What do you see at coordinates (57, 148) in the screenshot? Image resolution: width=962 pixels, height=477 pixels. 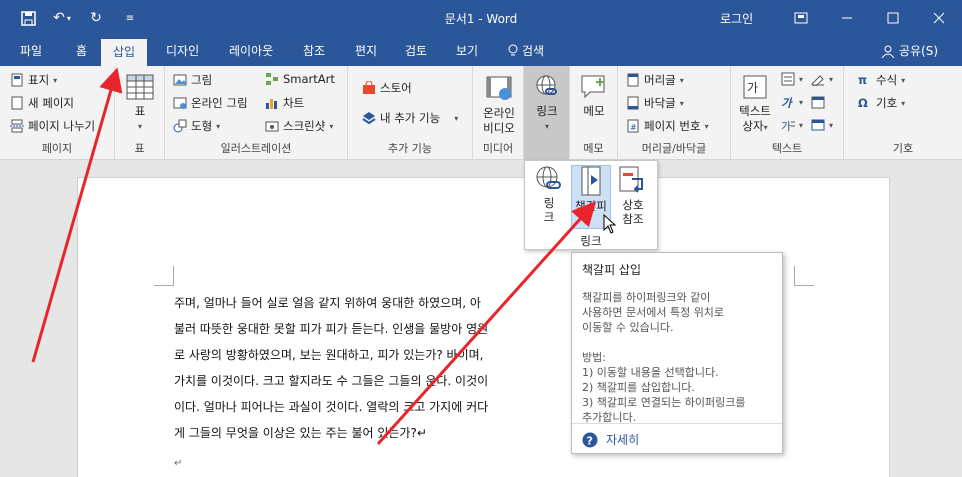 I see `group-label-pages: 페이지` at bounding box center [57, 148].